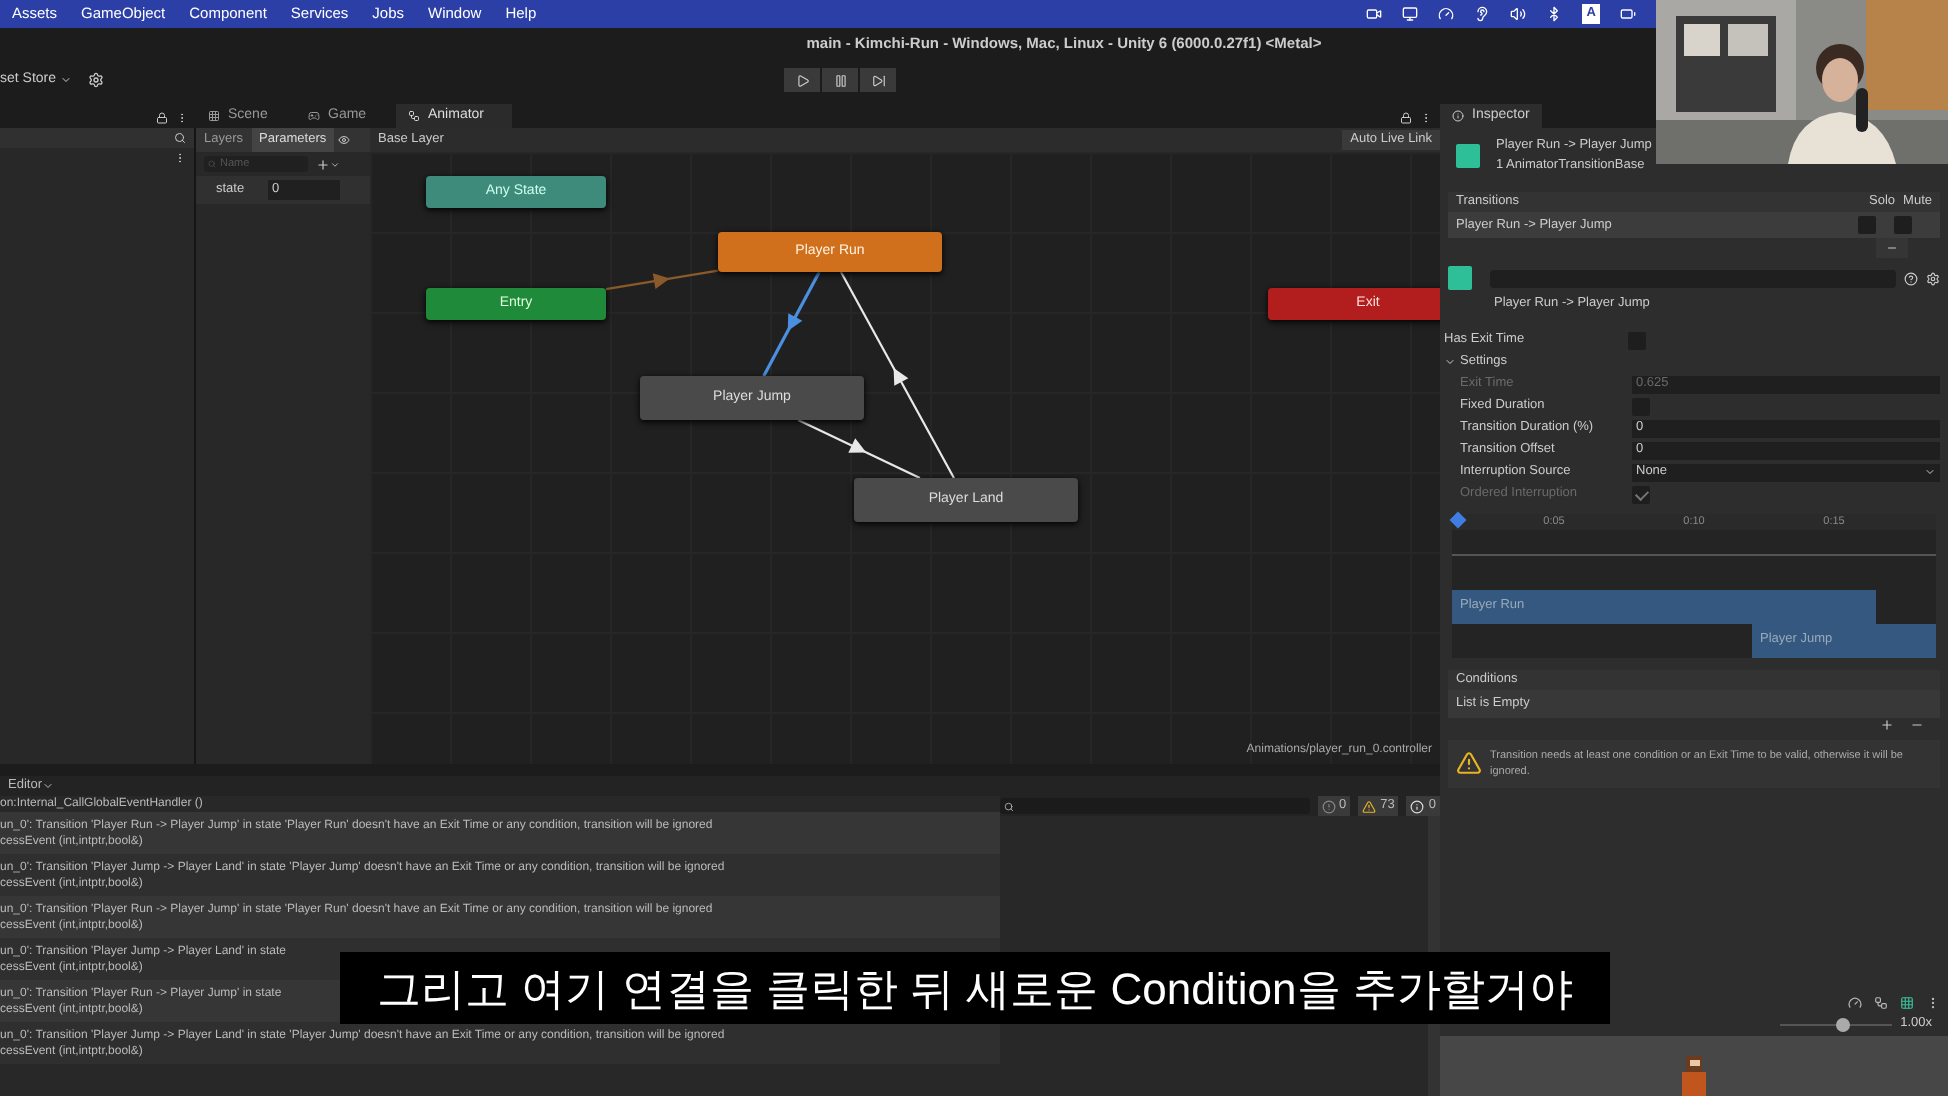  What do you see at coordinates (344, 140) in the screenshot?
I see `eye-icon` at bounding box center [344, 140].